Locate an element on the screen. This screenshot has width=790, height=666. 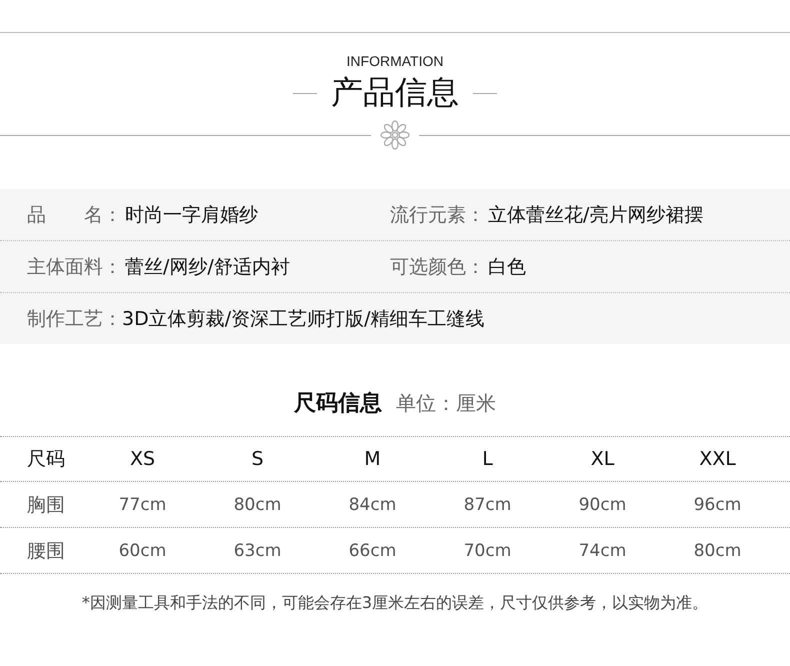
field-label: 品 名： is located at coordinates (75, 215).